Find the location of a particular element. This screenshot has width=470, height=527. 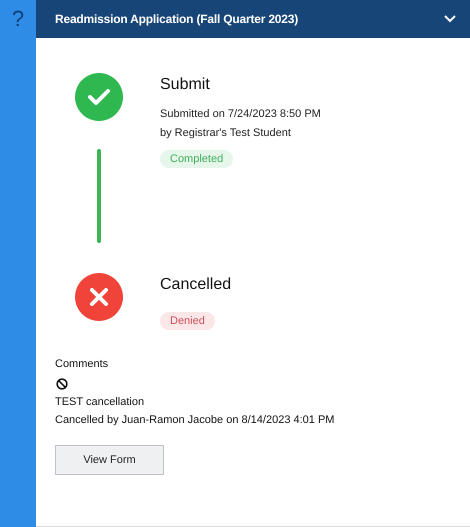

header-bar: Readmission Application (Fall Quarter 2023) is located at coordinates (253, 19).